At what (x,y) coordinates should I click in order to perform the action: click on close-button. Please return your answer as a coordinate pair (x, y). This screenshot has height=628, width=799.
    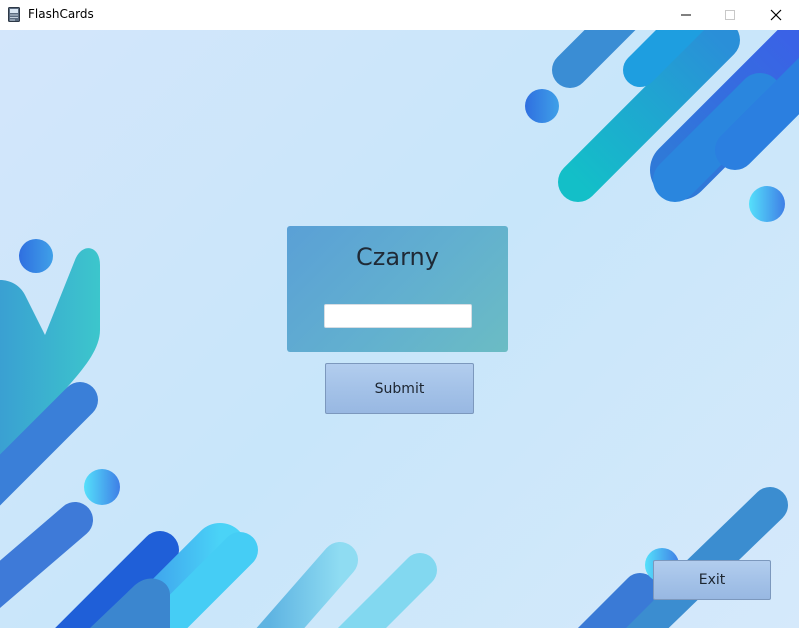
    Looking at the image, I should click on (776, 15).